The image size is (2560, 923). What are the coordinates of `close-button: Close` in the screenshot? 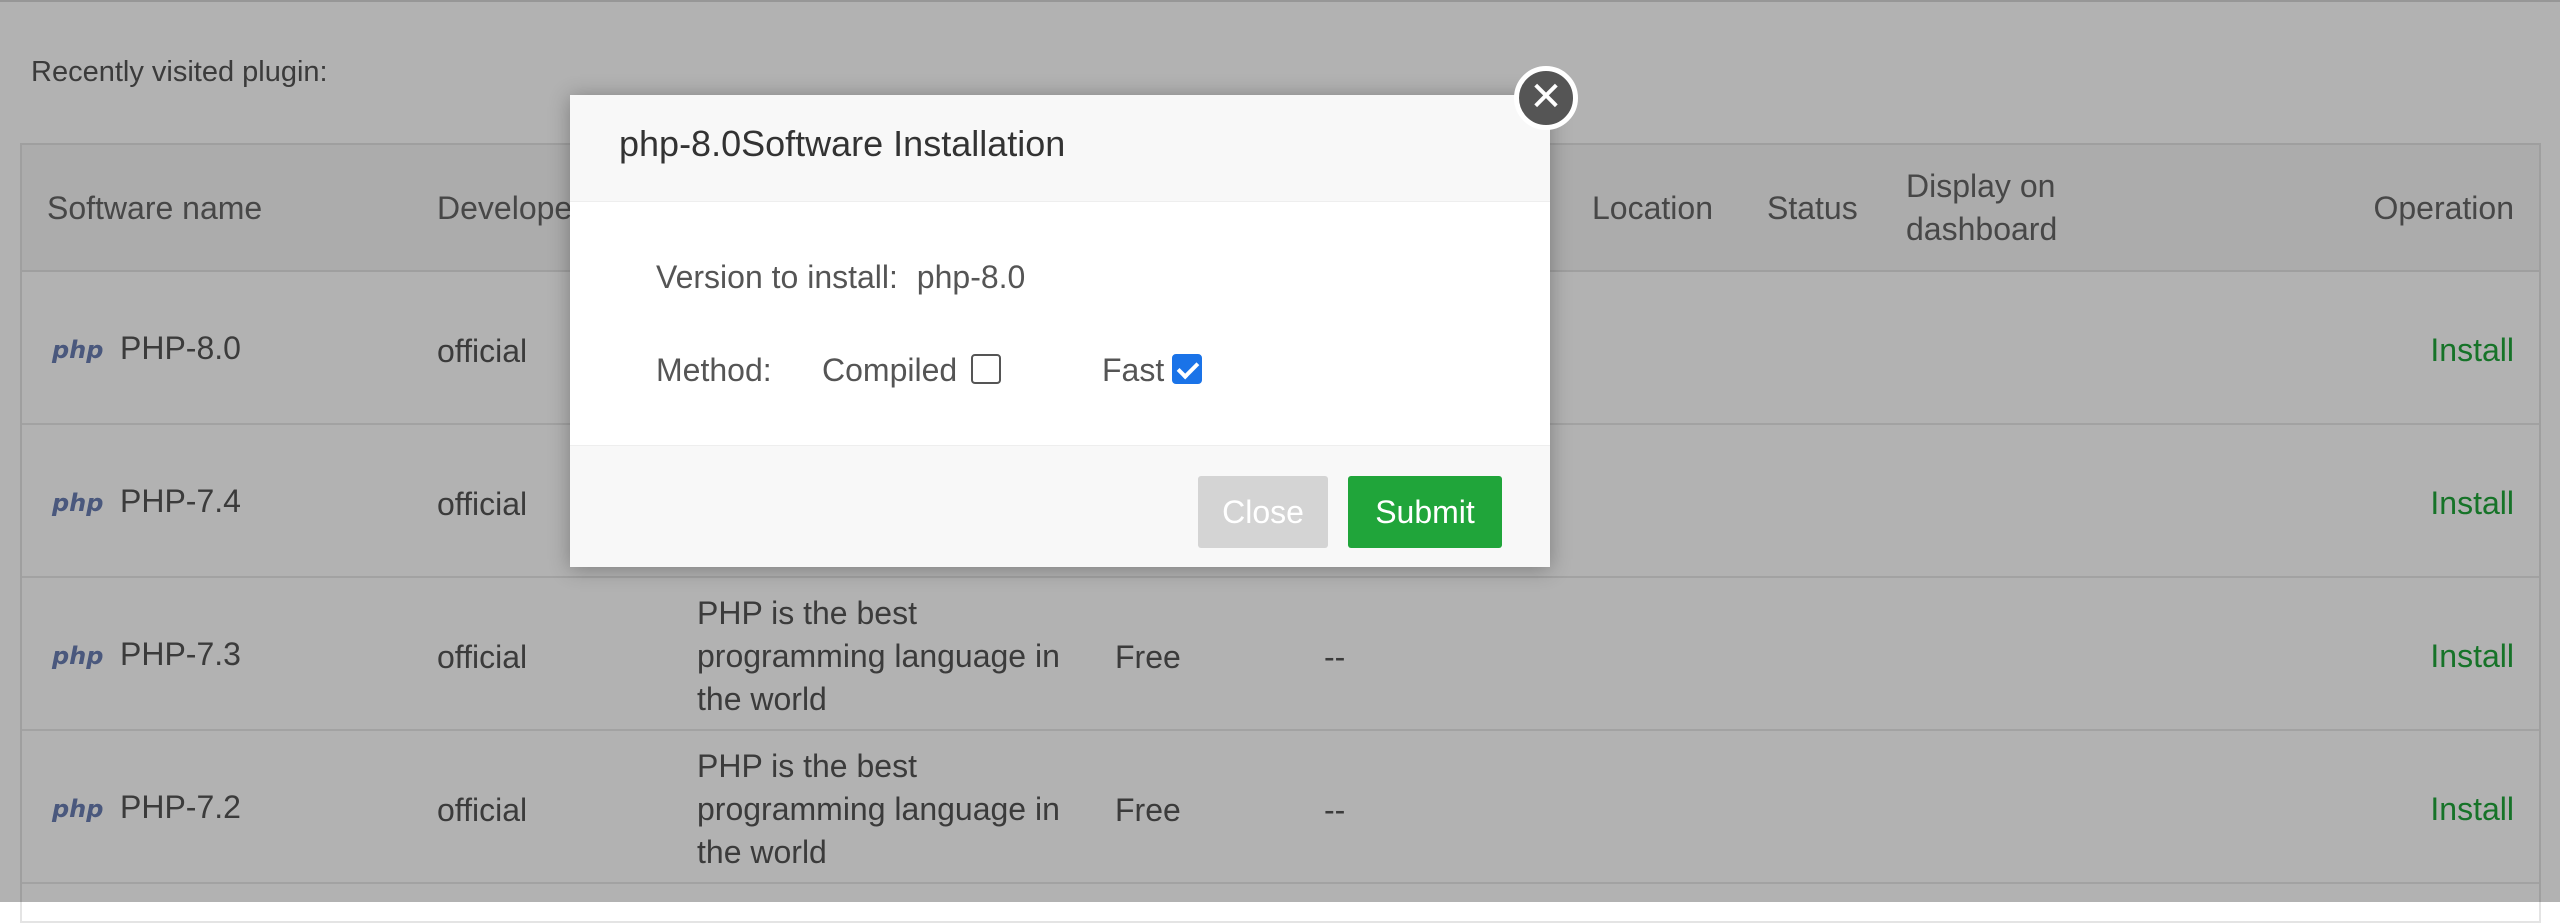 It's located at (1263, 512).